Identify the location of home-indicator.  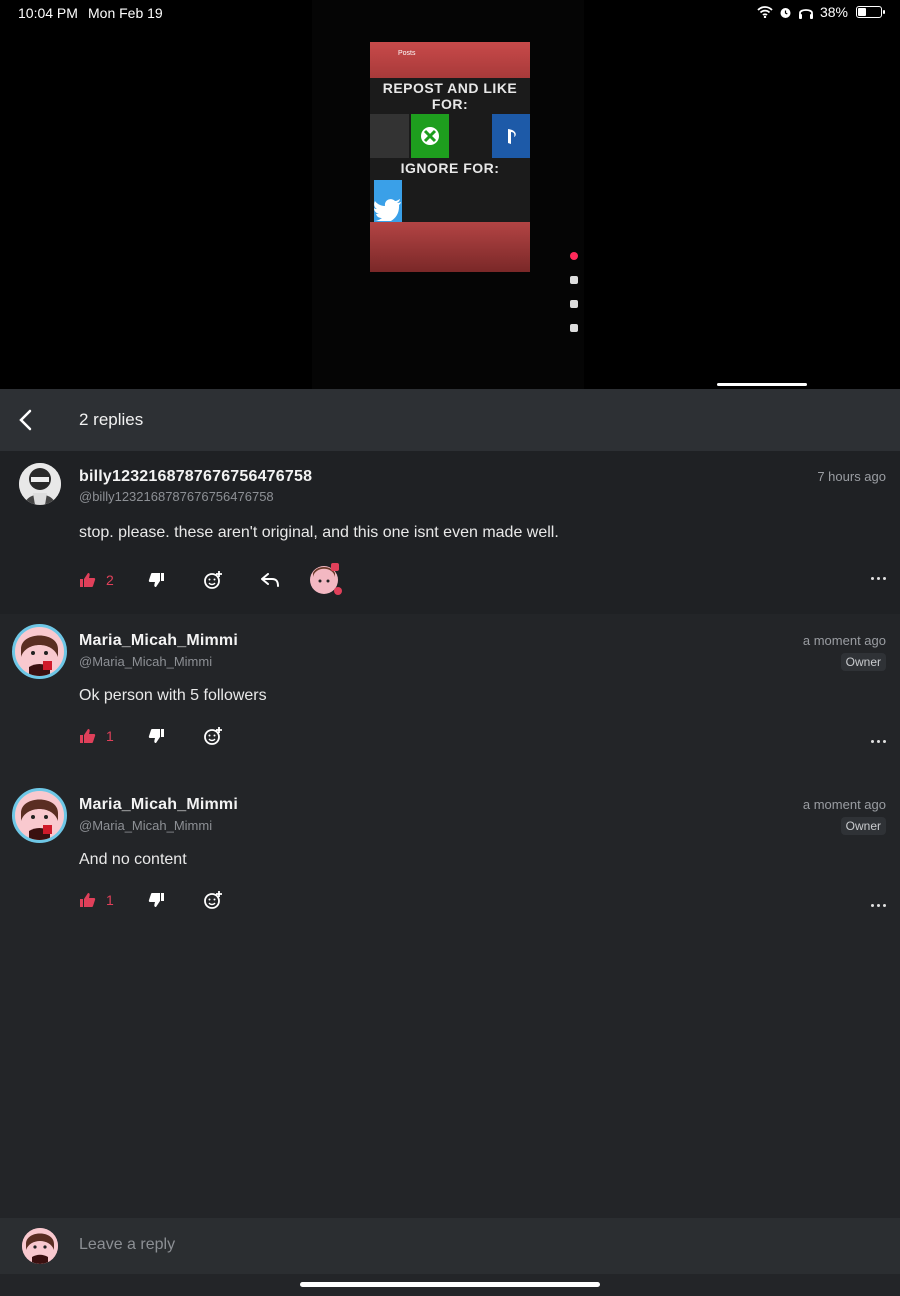
(450, 1284).